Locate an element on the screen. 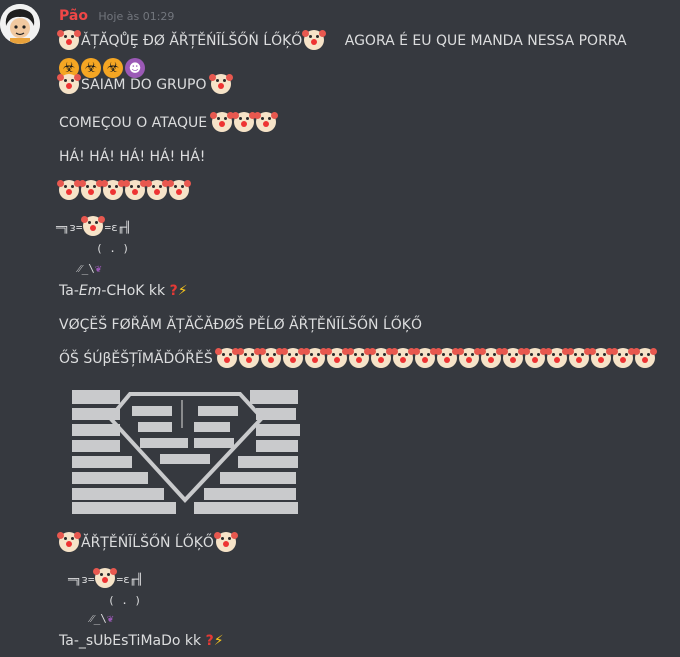 This screenshot has width=680, height=657. message-line-subest: ŐŠ ŚÚβĚŠȚĨMĂĎŐŘĚŠ is located at coordinates (358, 359).